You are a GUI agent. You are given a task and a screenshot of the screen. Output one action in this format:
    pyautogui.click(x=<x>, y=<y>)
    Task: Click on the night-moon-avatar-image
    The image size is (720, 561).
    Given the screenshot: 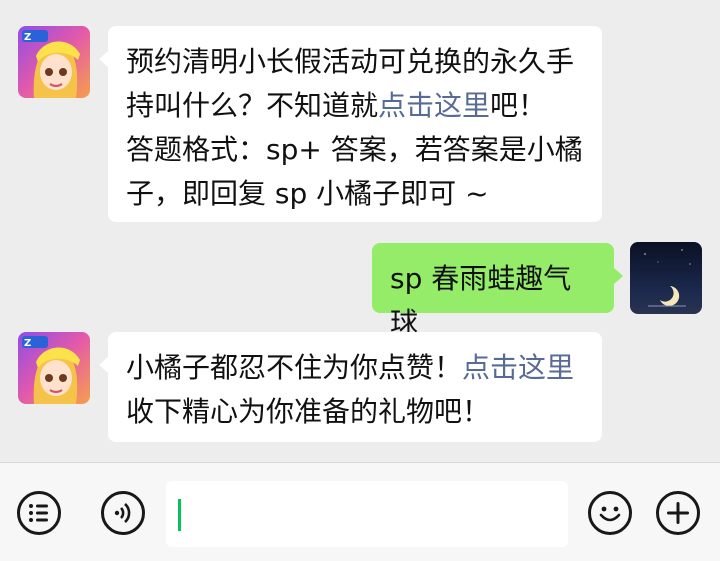 What is the action you would take?
    pyautogui.click(x=666, y=278)
    